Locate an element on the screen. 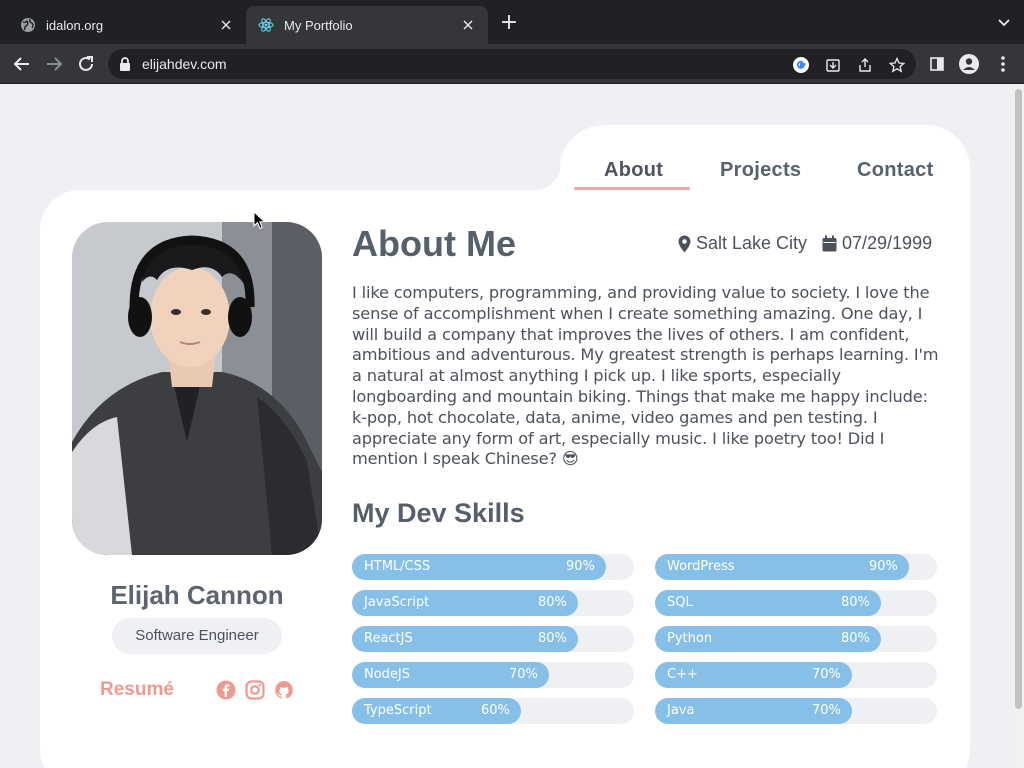 This screenshot has height=768, width=1024. browser-tab-strip: idalon.org My Portfolio + is located at coordinates (512, 22).